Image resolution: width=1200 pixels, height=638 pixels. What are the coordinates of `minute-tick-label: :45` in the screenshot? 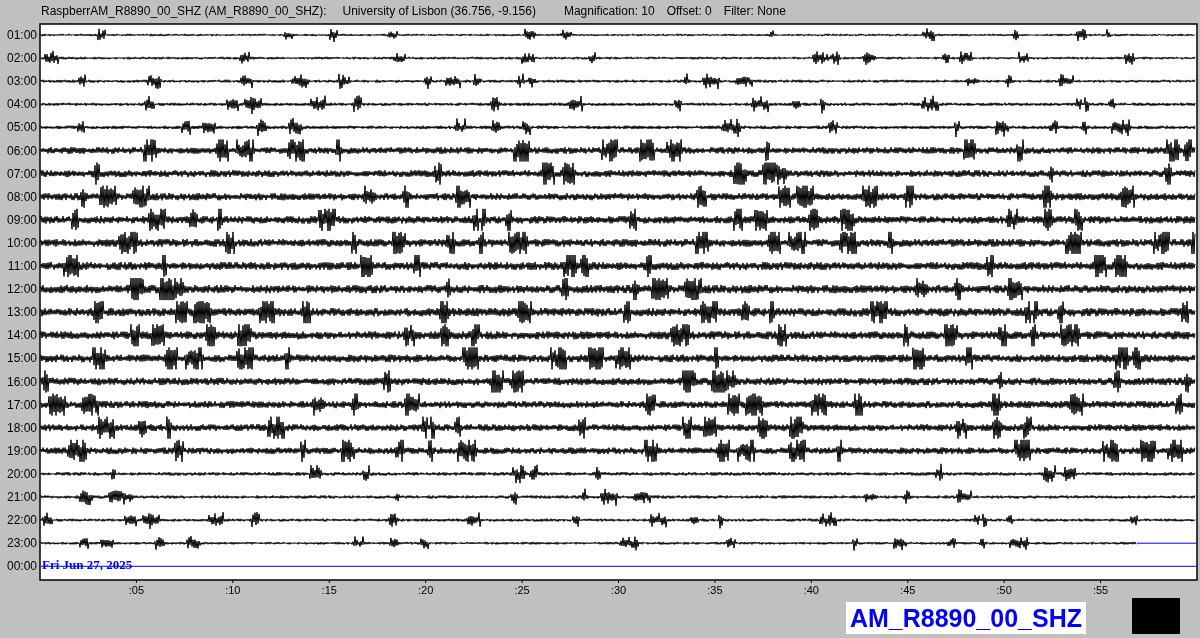 It's located at (908, 590).